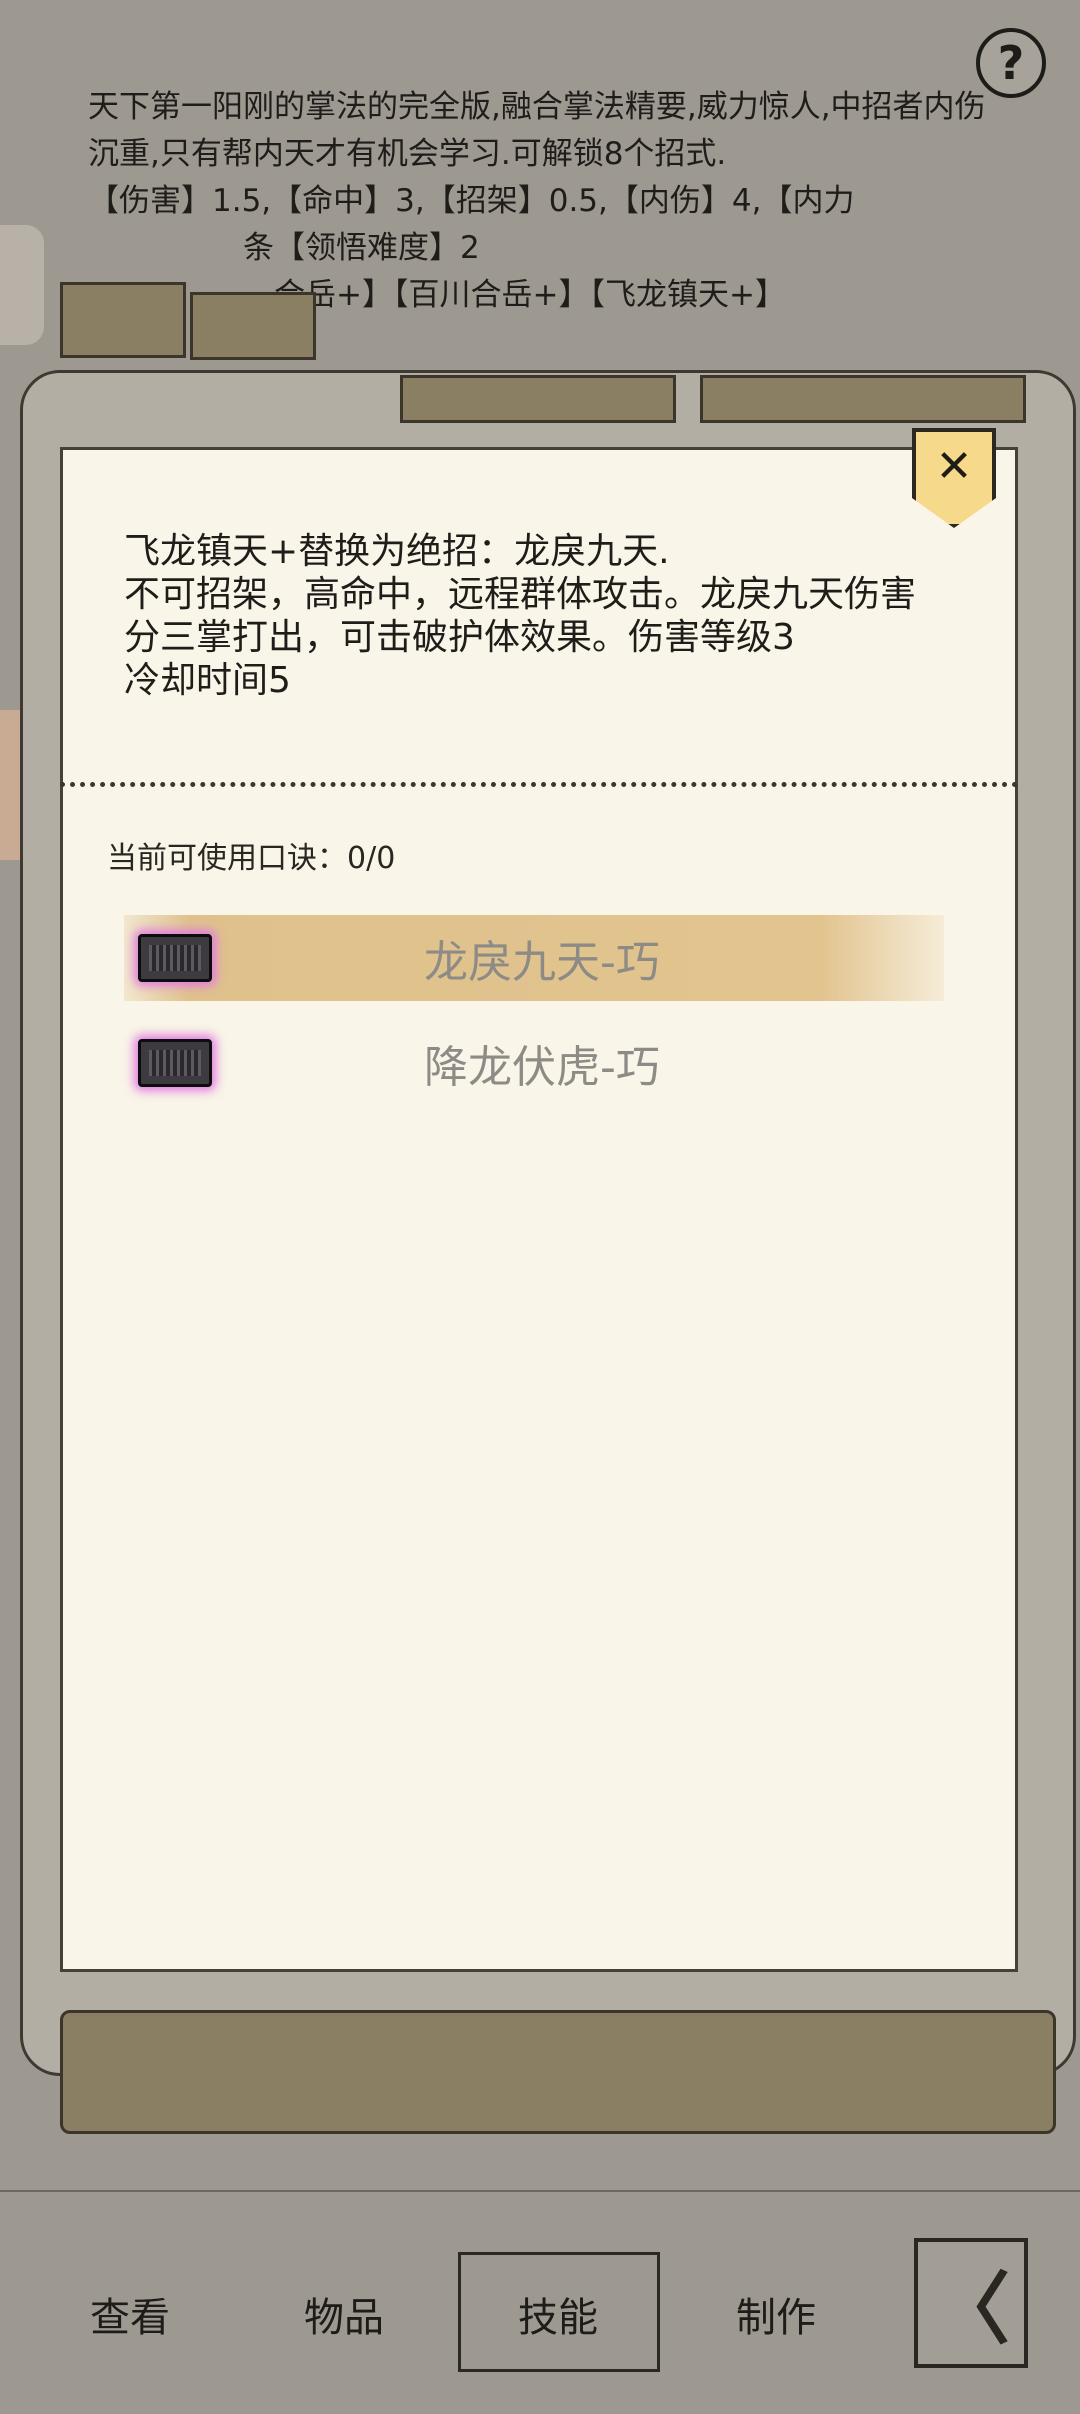  Describe the element at coordinates (542, 1067) in the screenshot. I see `koujue-item-label: 降龙伏虎-巧` at that location.